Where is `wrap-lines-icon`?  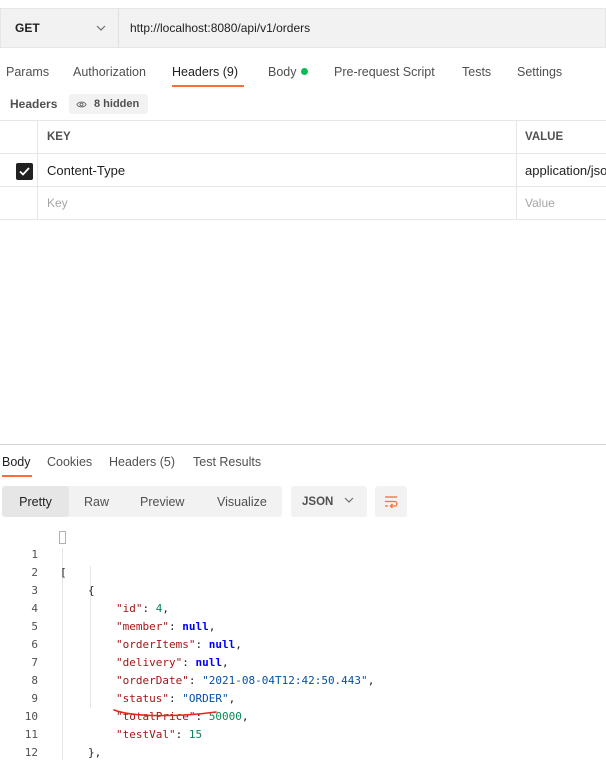 wrap-lines-icon is located at coordinates (391, 501).